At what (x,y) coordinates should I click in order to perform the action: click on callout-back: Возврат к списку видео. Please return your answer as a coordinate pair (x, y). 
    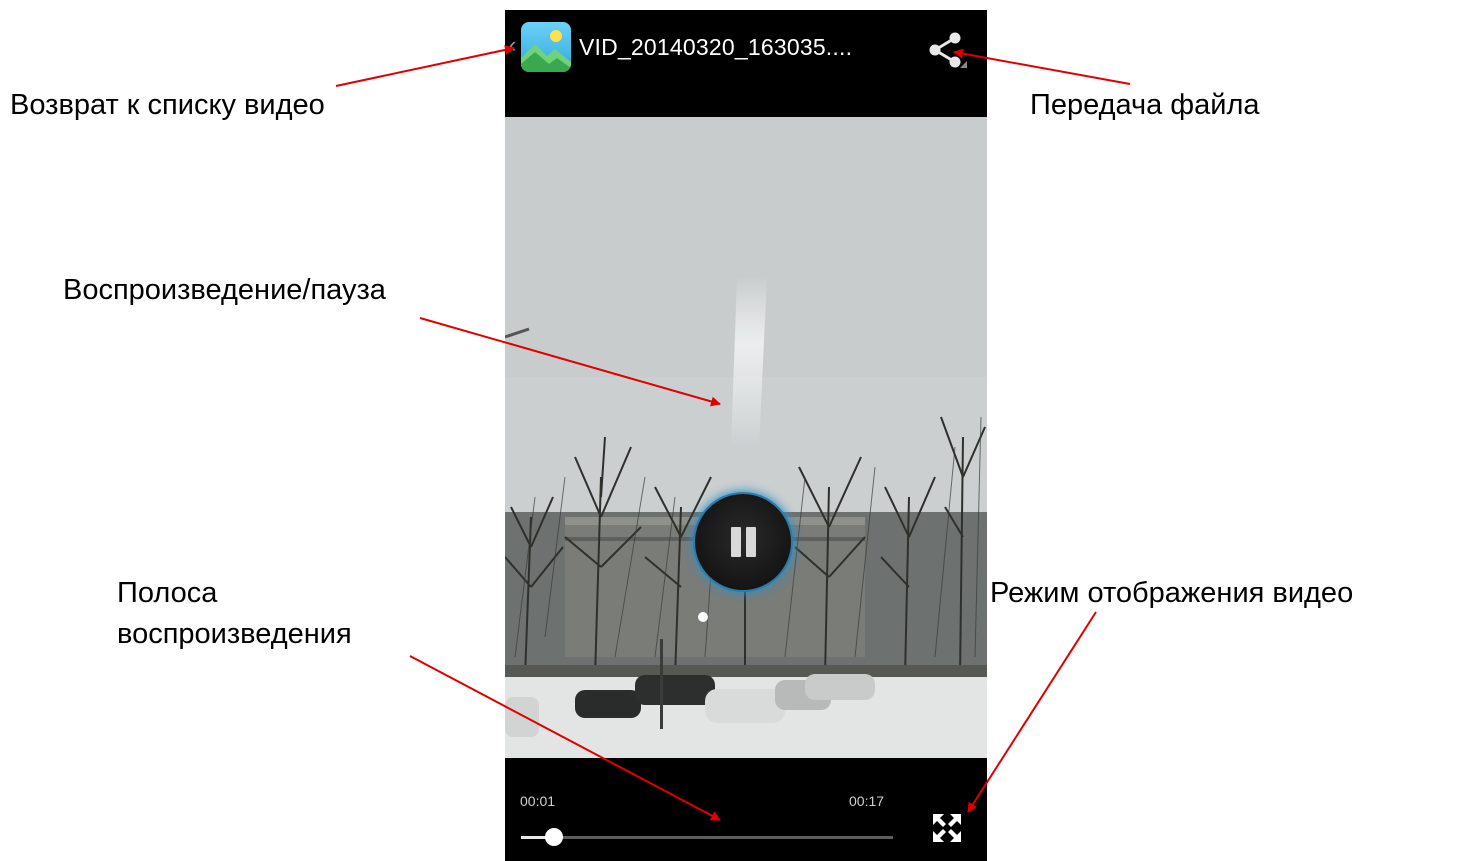
    Looking at the image, I should click on (167, 105).